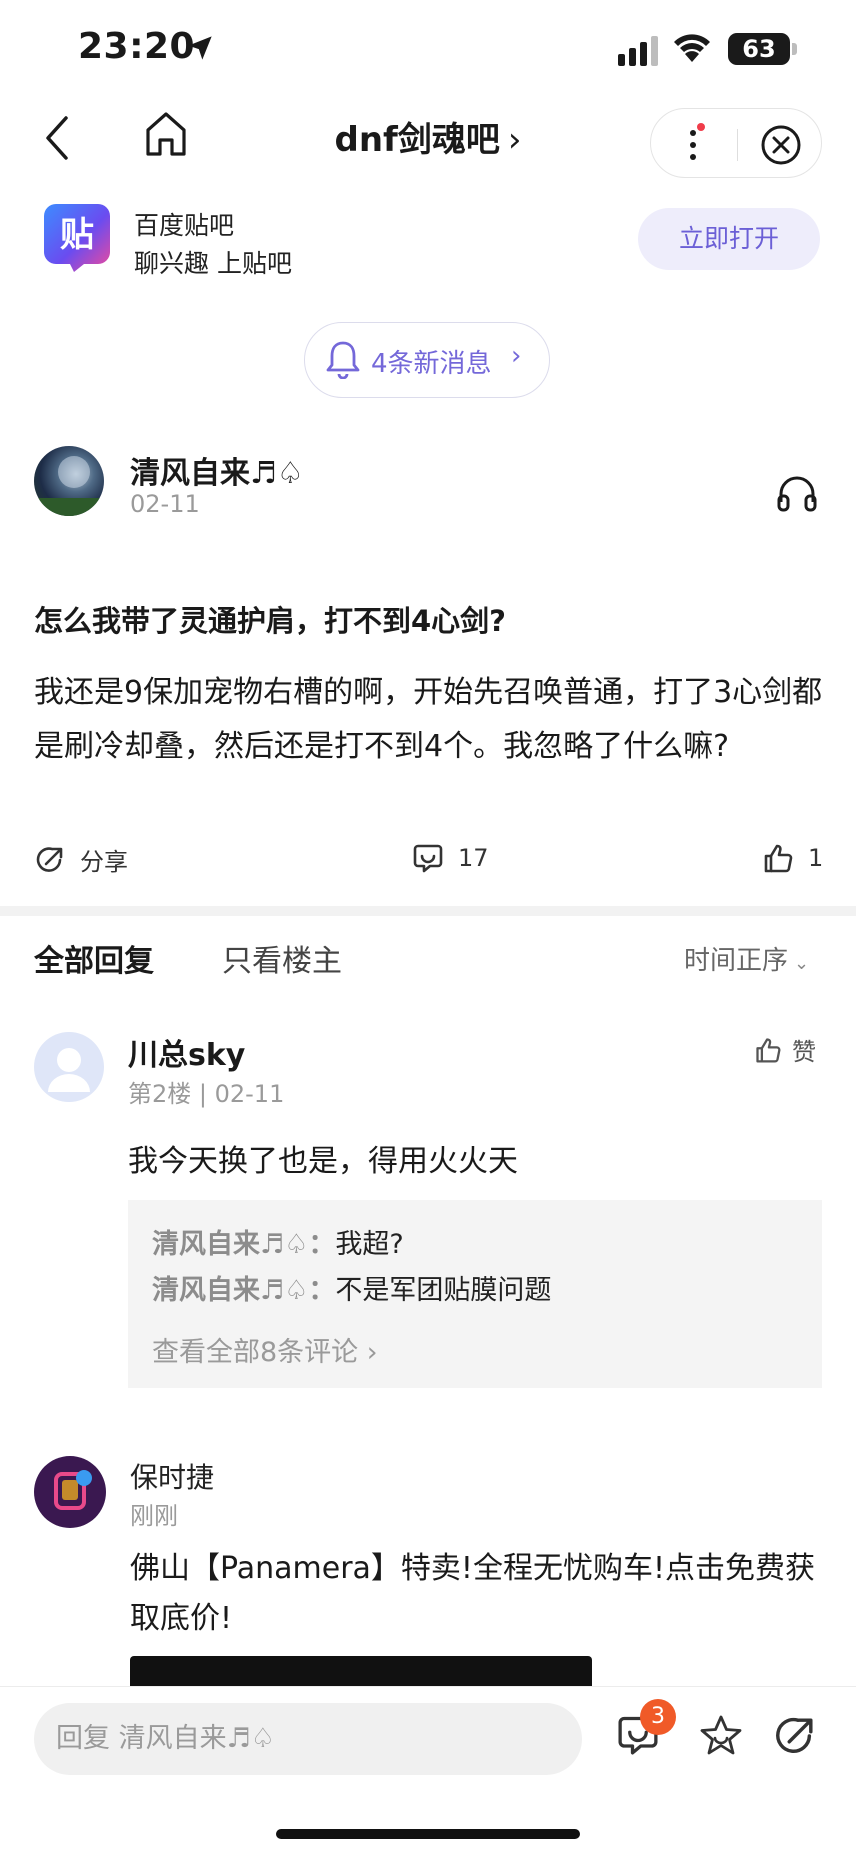 Image resolution: width=856 pixels, height=1852 pixels. What do you see at coordinates (450, 858) in the screenshot?
I see `comment-button: 17` at bounding box center [450, 858].